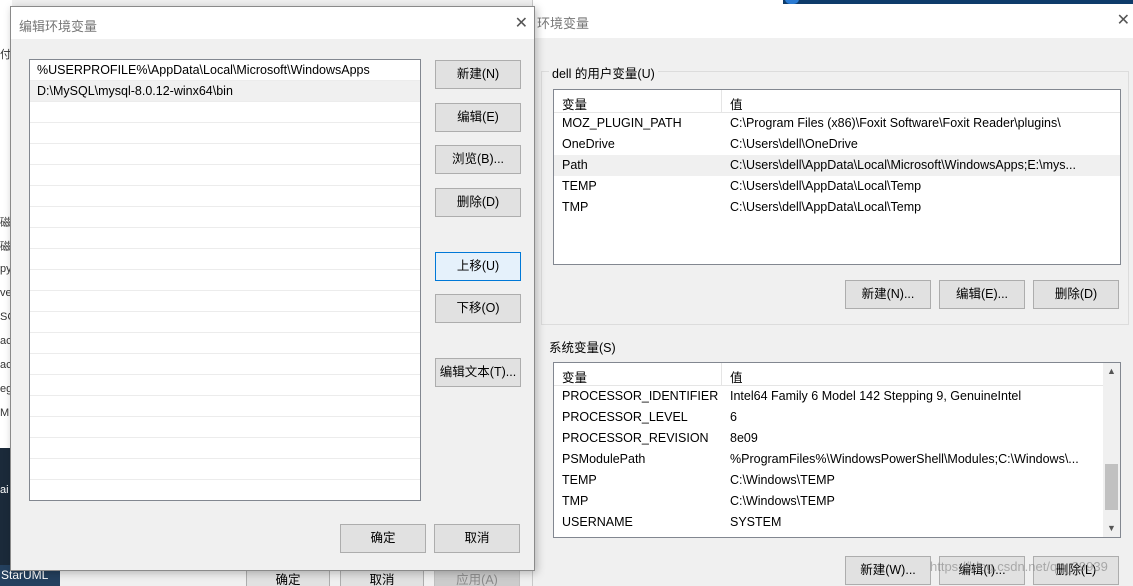  I want to click on variable-name-cell: USERNAME, so click(597, 522).